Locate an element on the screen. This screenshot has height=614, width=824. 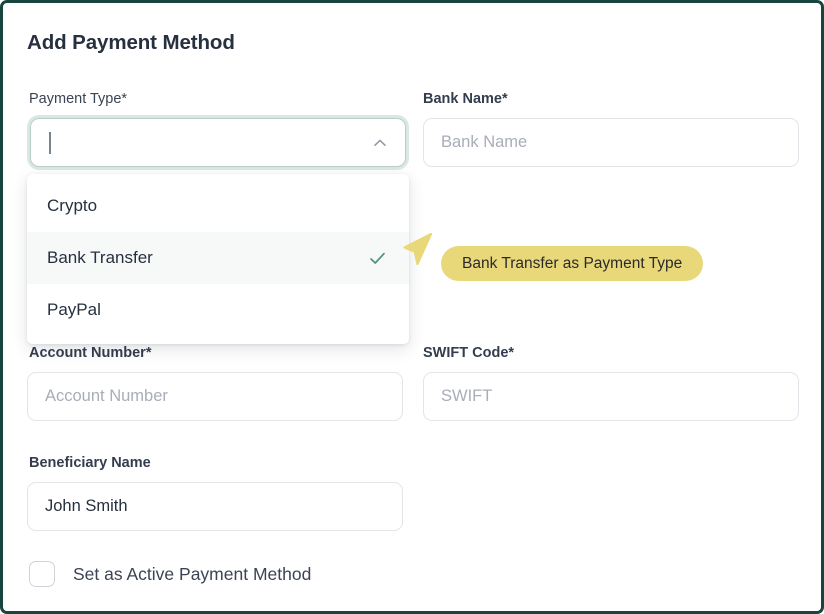
page-title: Add Payment Method is located at coordinates (131, 42).